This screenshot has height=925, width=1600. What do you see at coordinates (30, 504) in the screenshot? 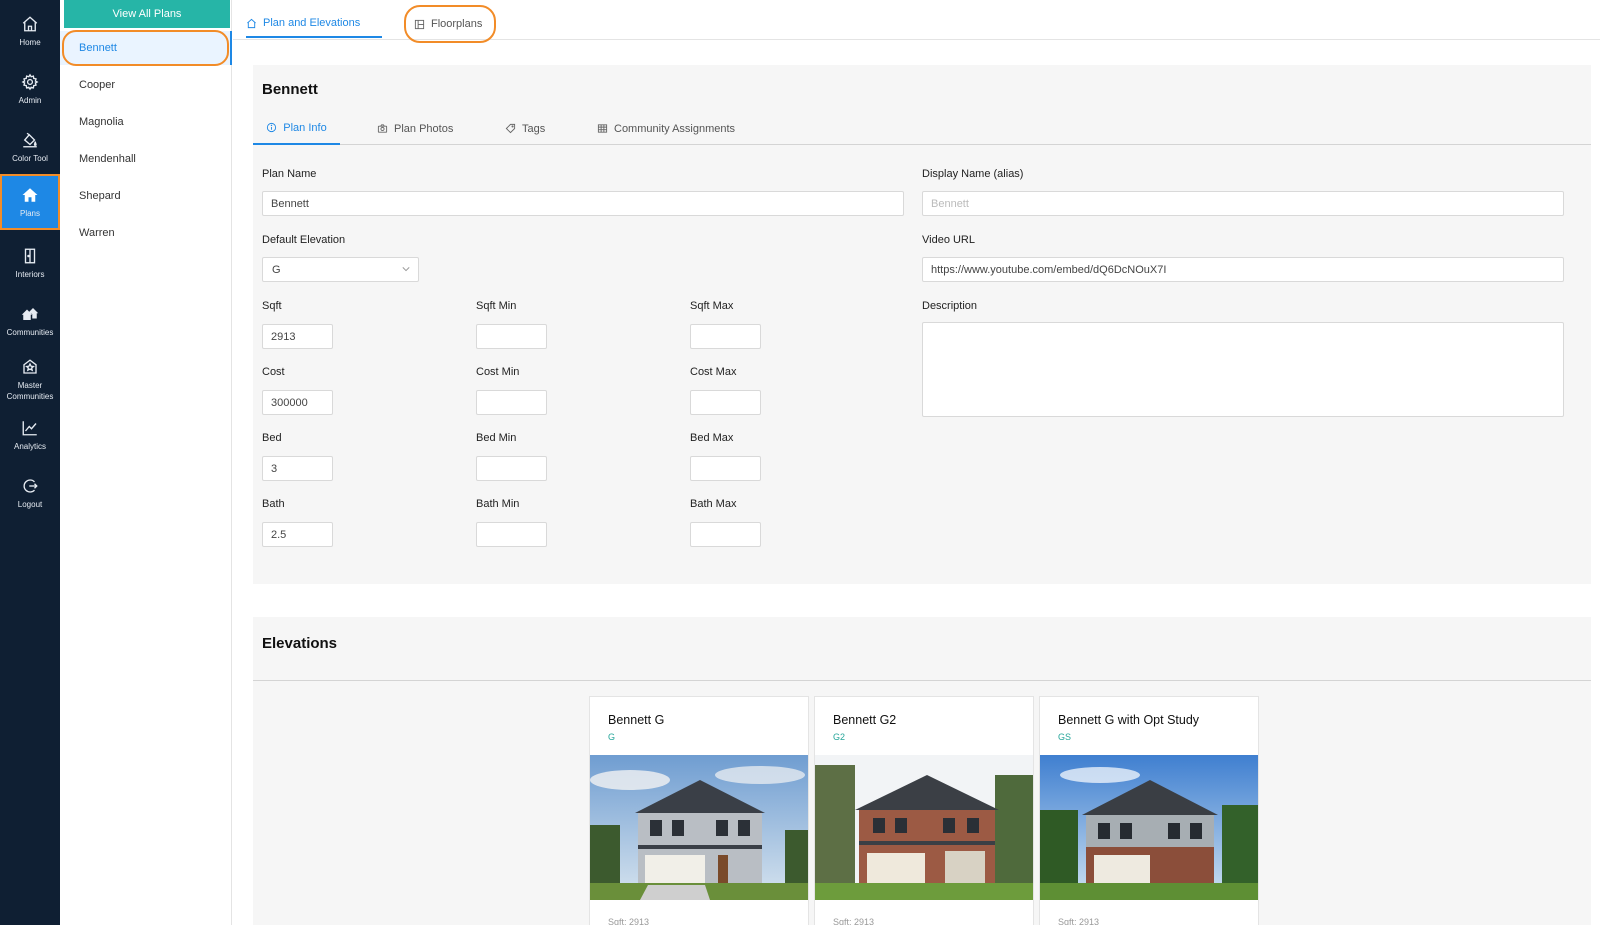
I see `rail-label: Logout` at bounding box center [30, 504].